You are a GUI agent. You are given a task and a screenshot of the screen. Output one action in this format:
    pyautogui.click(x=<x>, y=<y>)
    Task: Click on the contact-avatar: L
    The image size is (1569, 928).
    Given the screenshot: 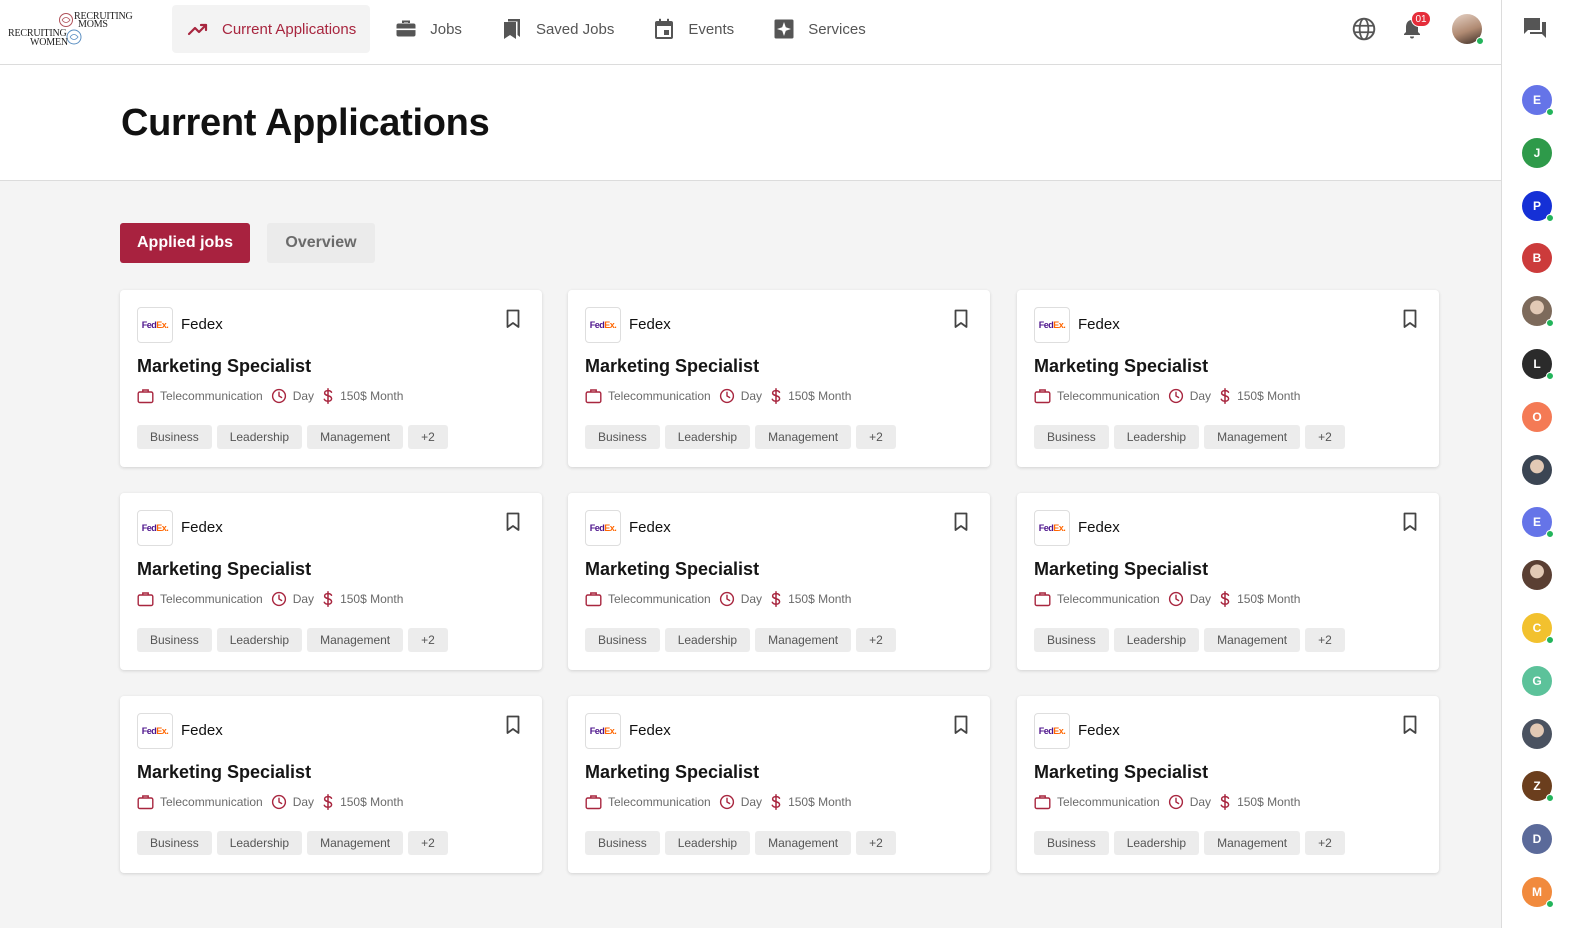 What is the action you would take?
    pyautogui.click(x=1538, y=364)
    